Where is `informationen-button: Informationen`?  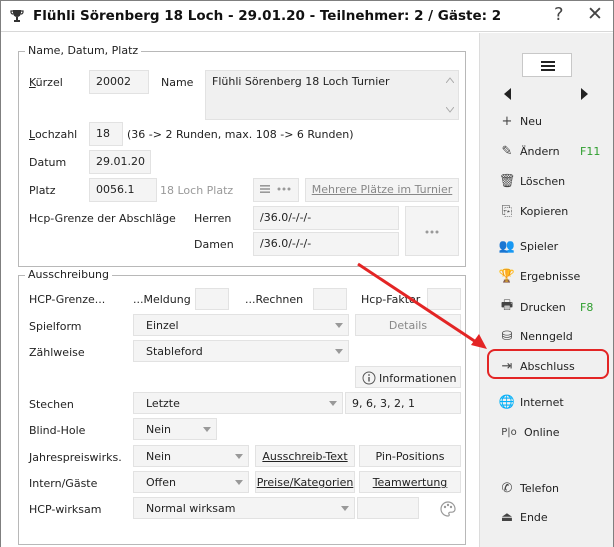
informationen-button: Informationen is located at coordinates (408, 377).